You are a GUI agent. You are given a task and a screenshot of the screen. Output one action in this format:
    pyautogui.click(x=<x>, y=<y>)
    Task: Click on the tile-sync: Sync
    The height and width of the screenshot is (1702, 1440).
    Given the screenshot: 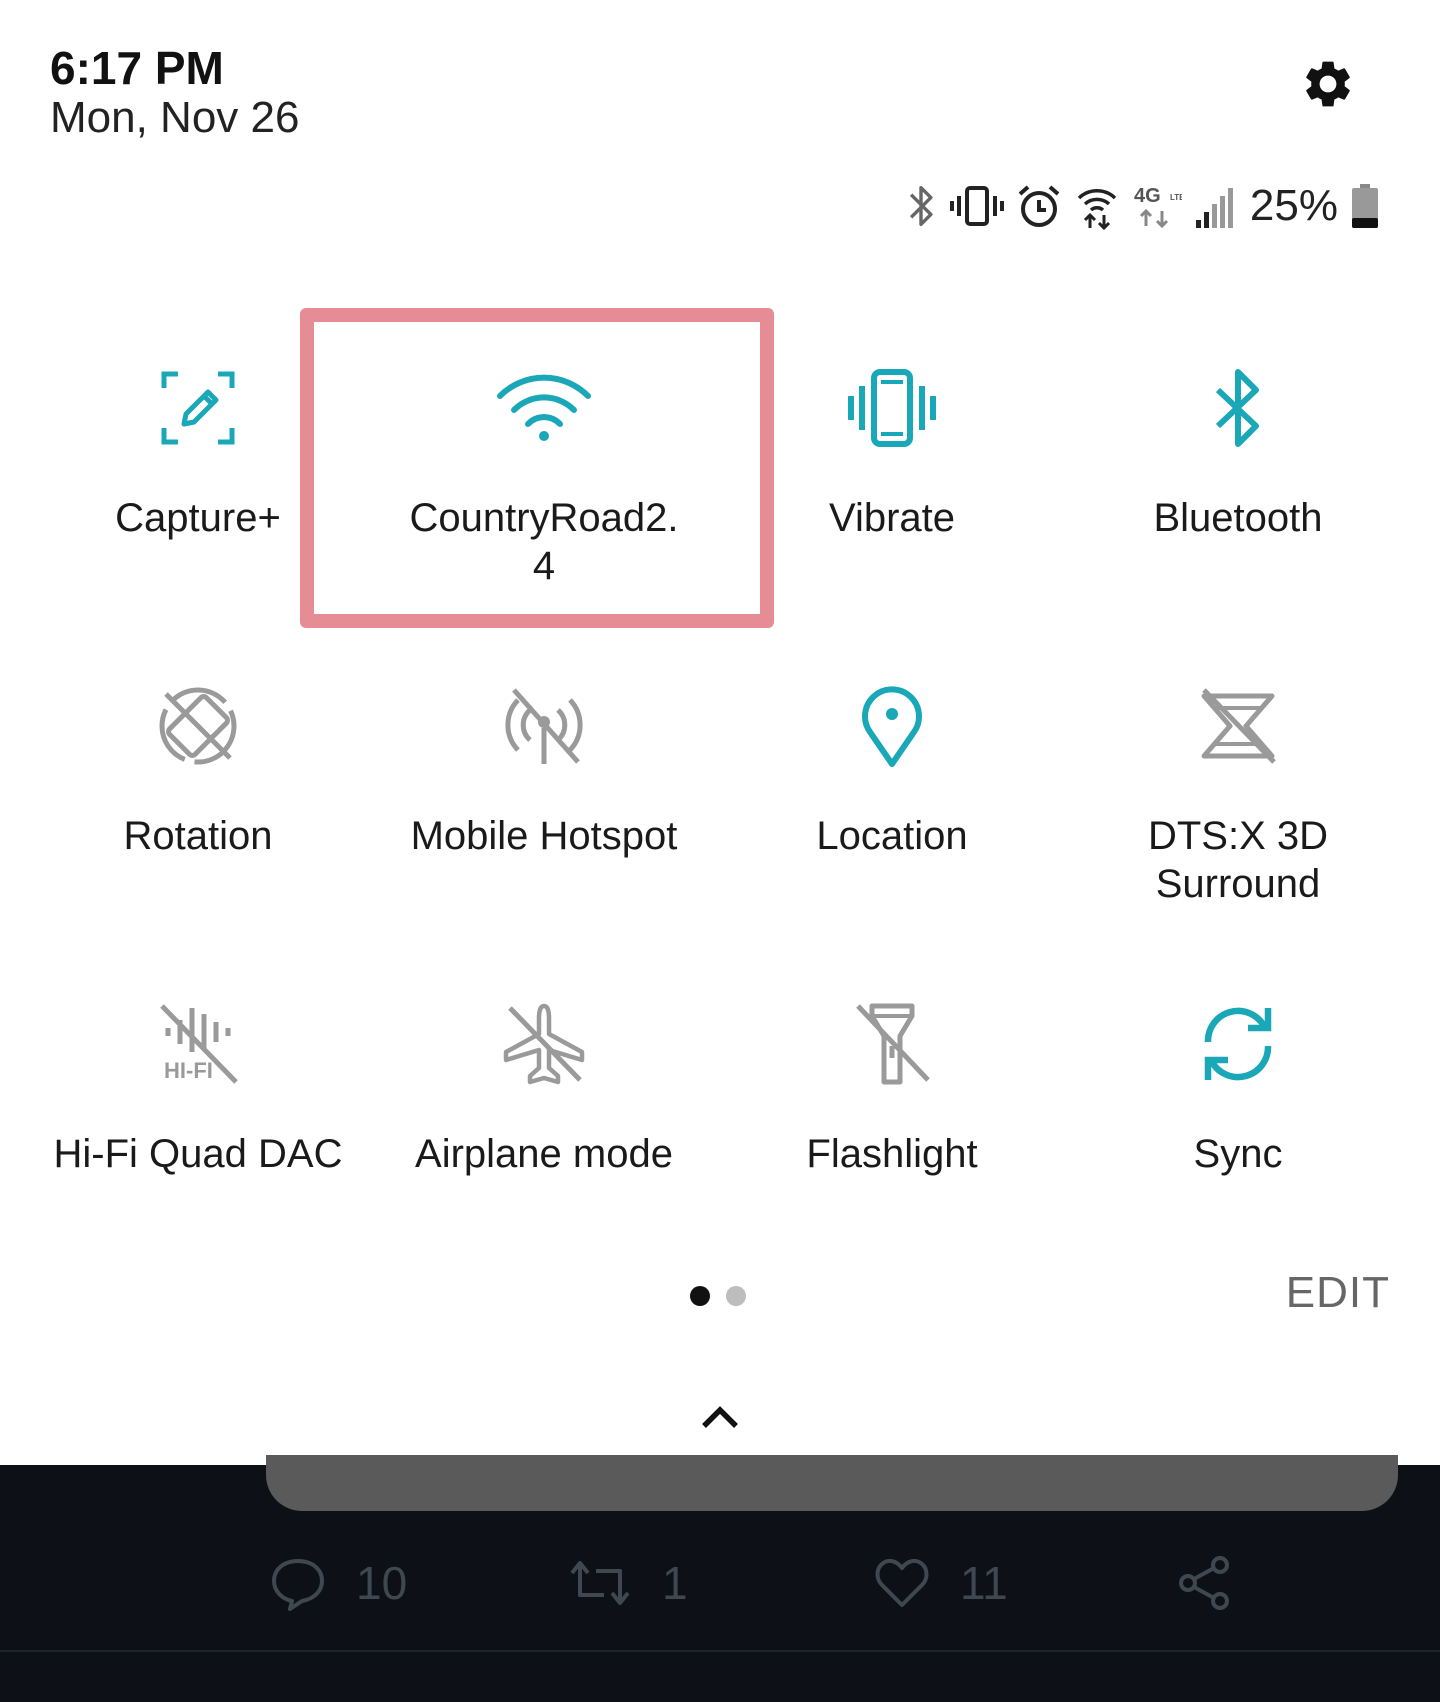 What is the action you would take?
    pyautogui.click(x=1238, y=1116)
    